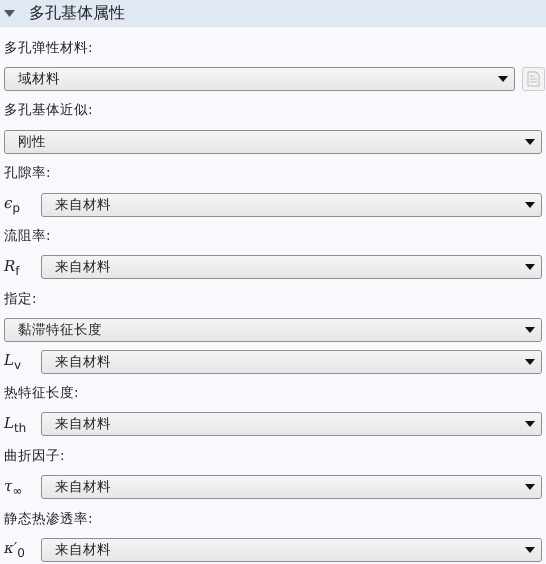  Describe the element at coordinates (27, 236) in the screenshot. I see `field-label: 流阻率:` at that location.